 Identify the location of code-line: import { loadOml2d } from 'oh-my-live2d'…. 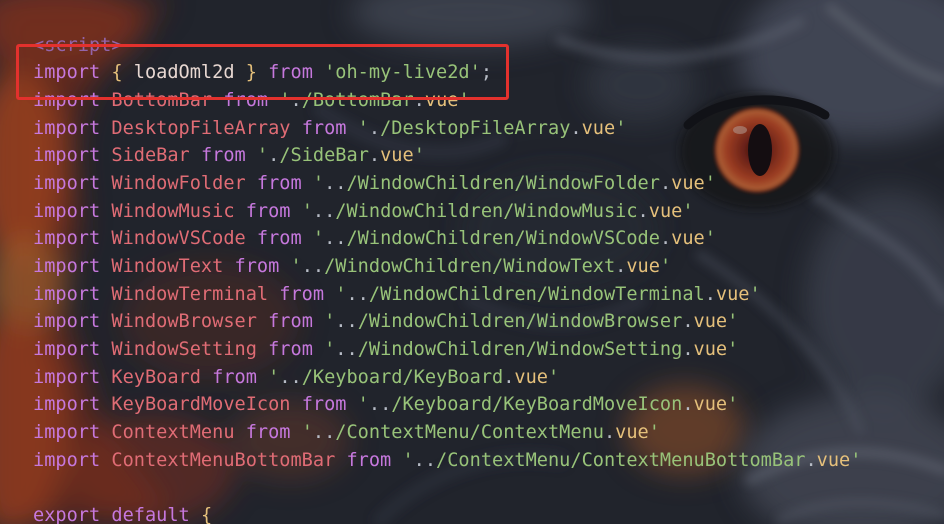
(483, 73).